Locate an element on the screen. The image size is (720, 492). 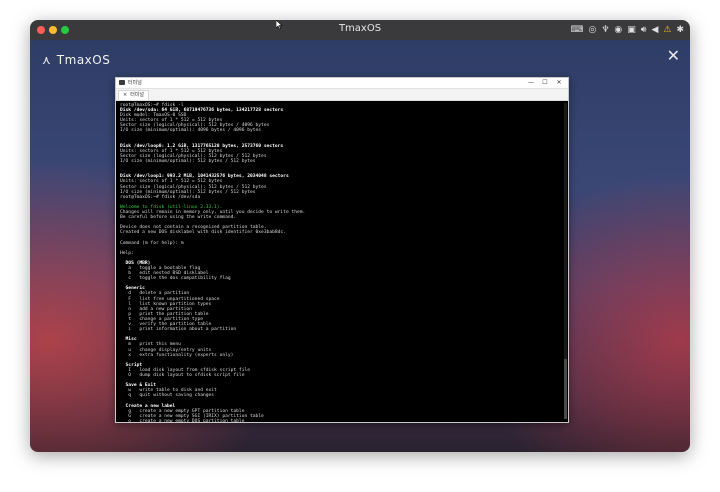
system-tray: ⌨ ◎ ♆ ◉ ▣ 🔊︎ ◀ ⚠ ✱ is located at coordinates (627, 30).